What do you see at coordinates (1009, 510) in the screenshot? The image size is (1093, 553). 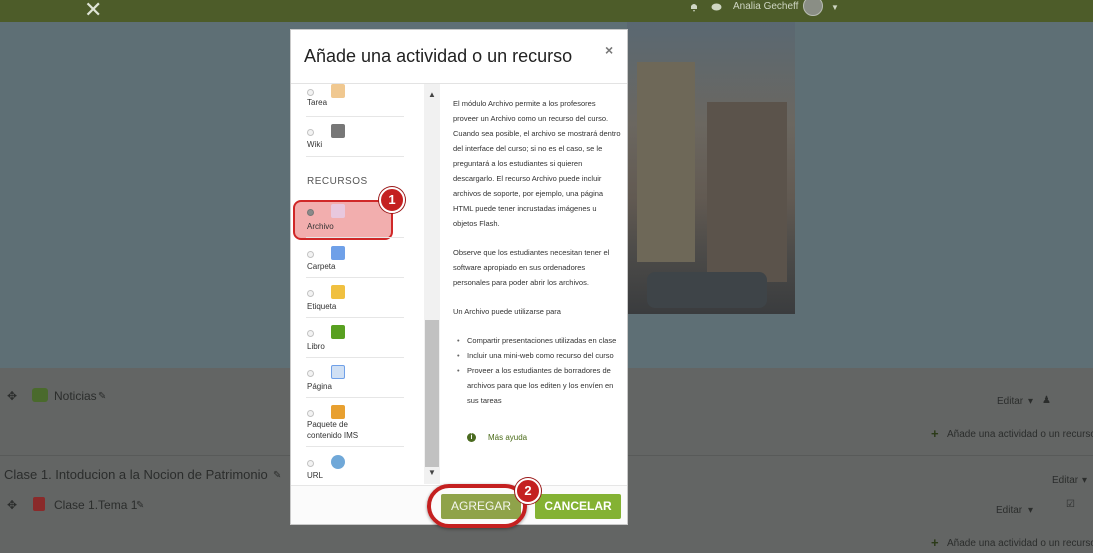 I see `item-edit-menu: Editar` at bounding box center [1009, 510].